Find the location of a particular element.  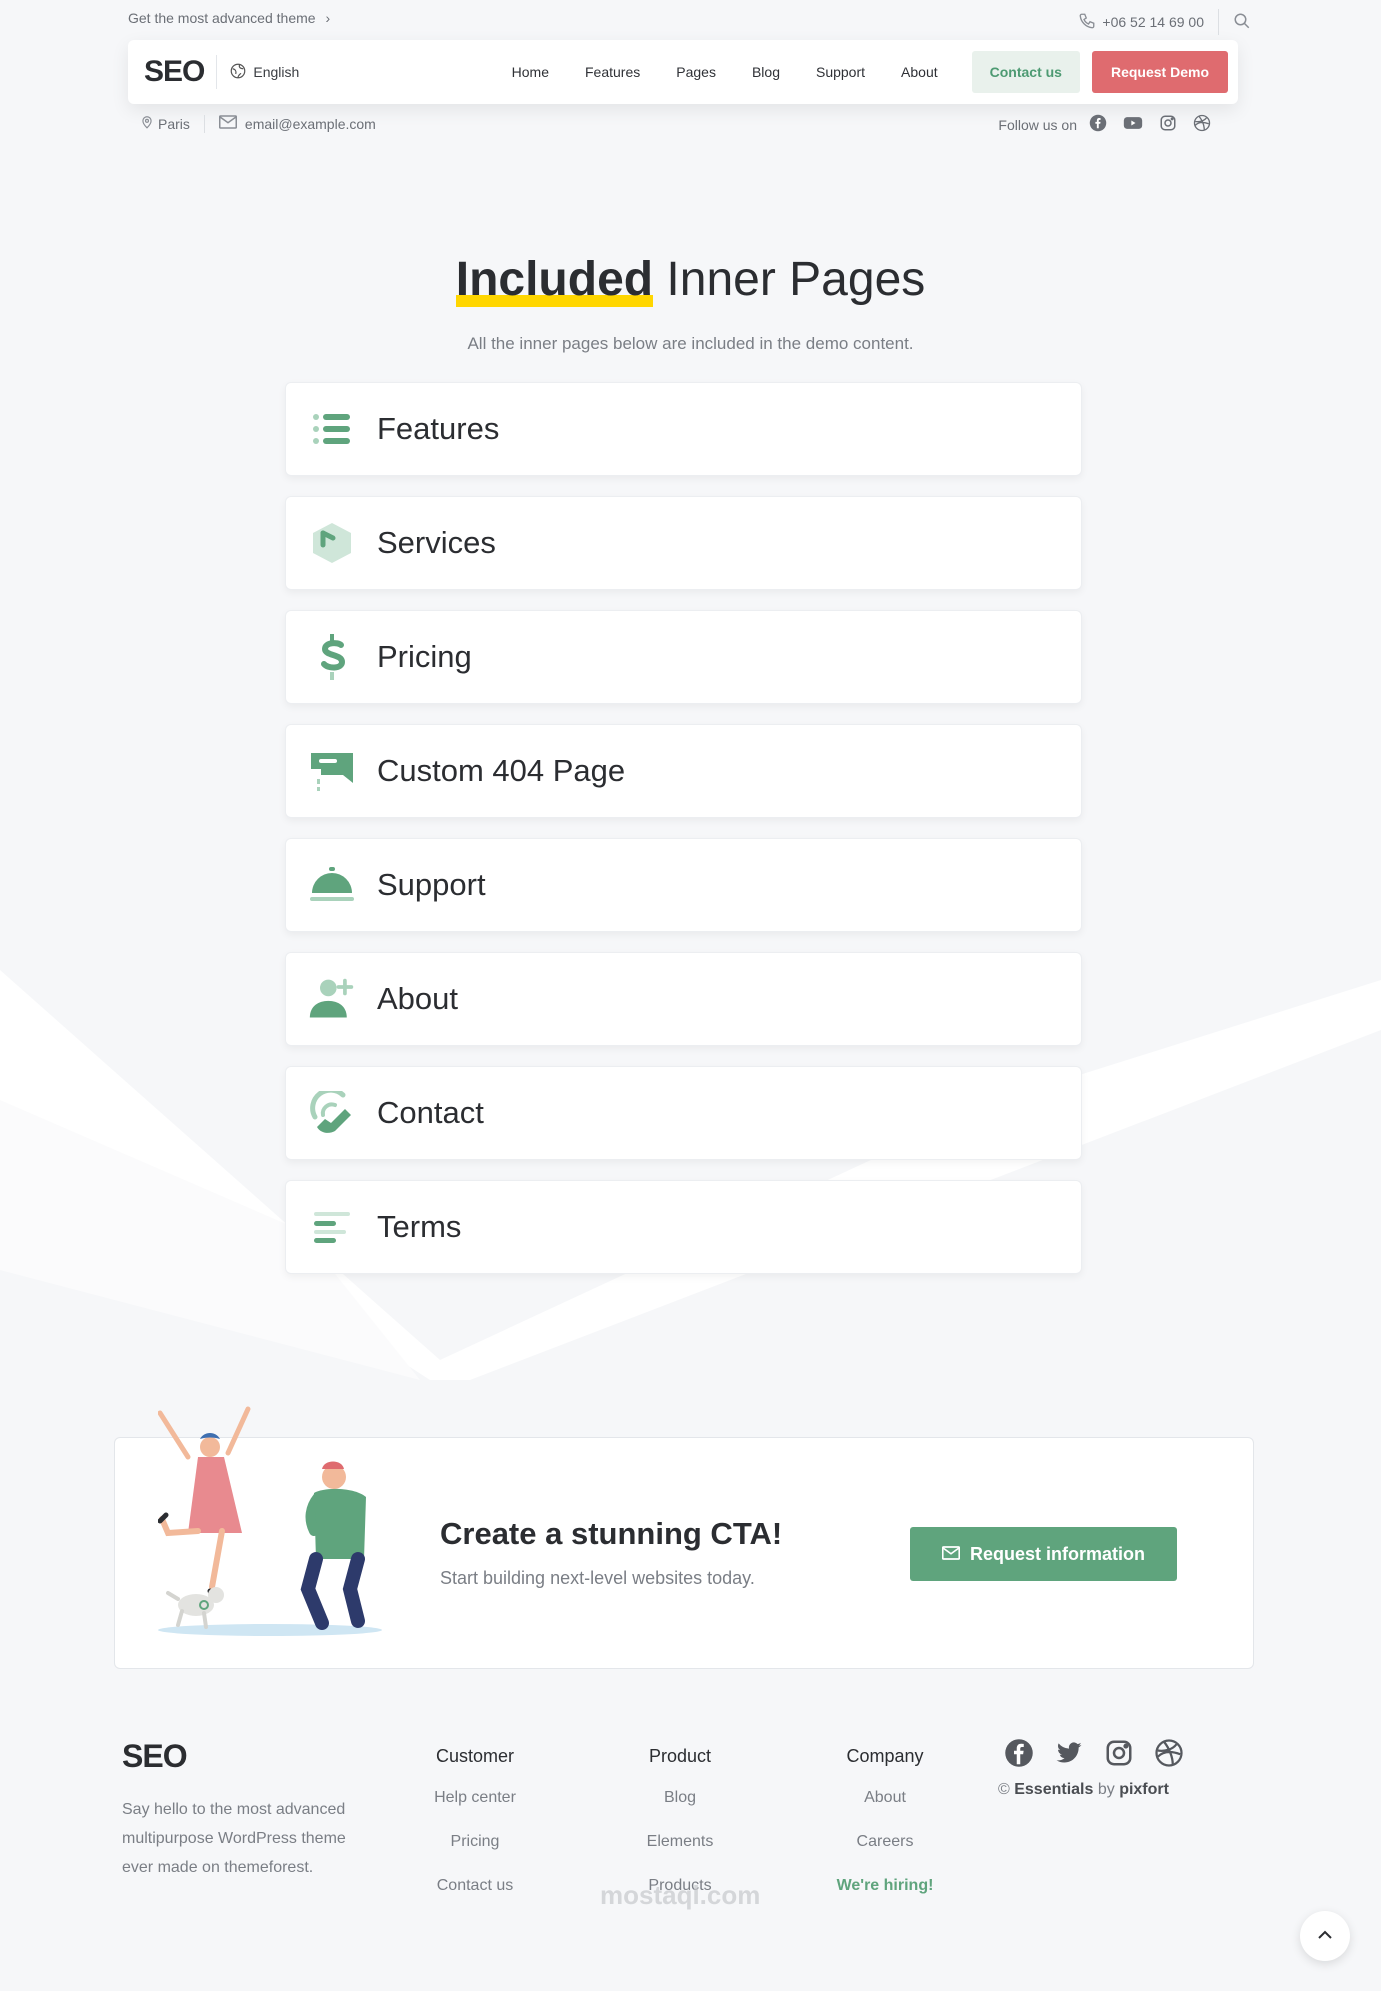

card-label: Custom 404 Page is located at coordinates (501, 770).